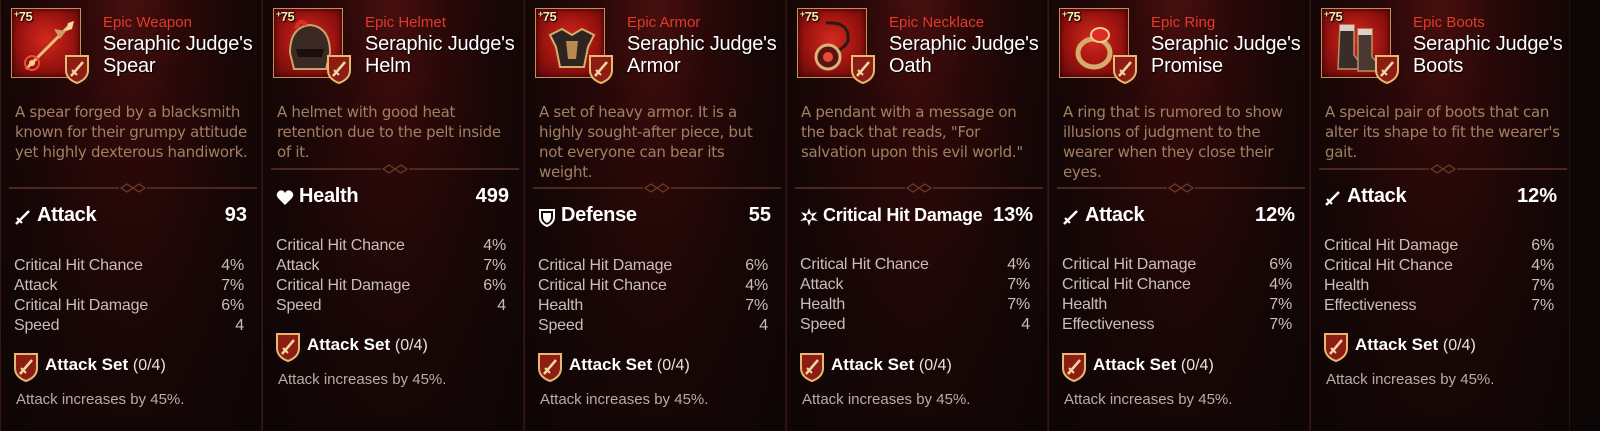 The image size is (1600, 431). What do you see at coordinates (492, 196) in the screenshot?
I see `main-stat-value: 499` at bounding box center [492, 196].